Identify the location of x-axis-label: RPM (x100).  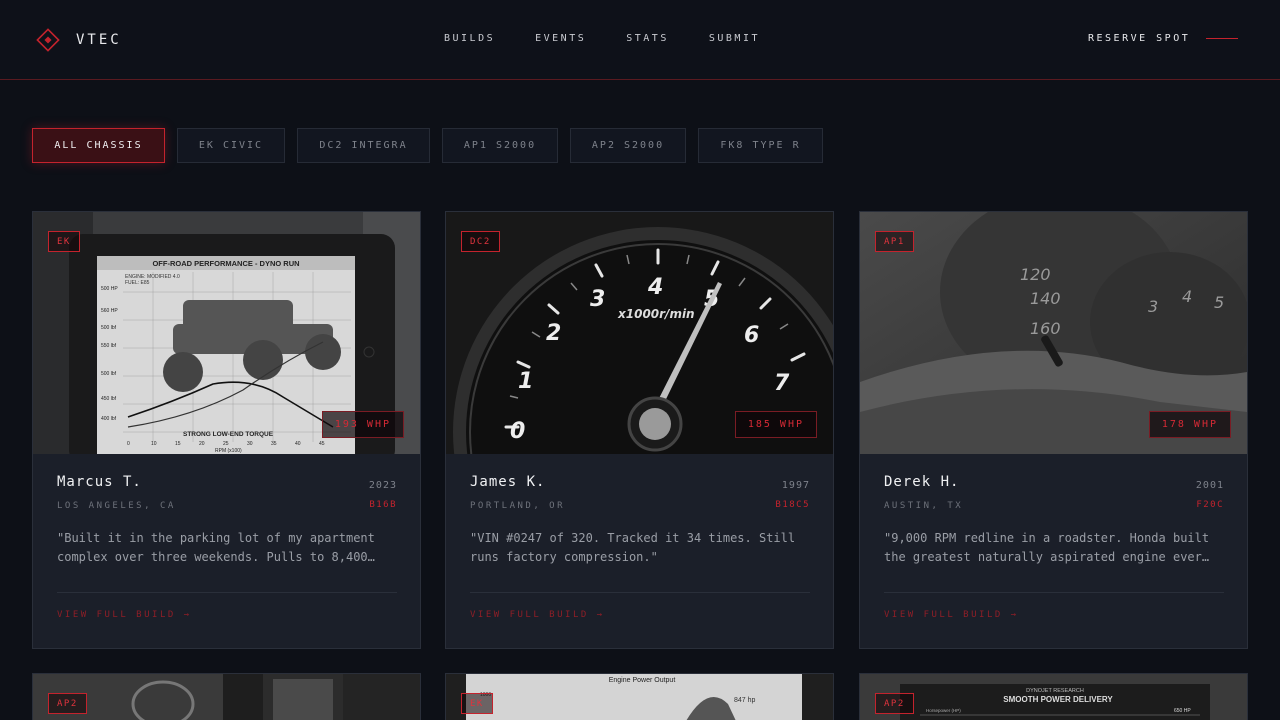
(228, 451).